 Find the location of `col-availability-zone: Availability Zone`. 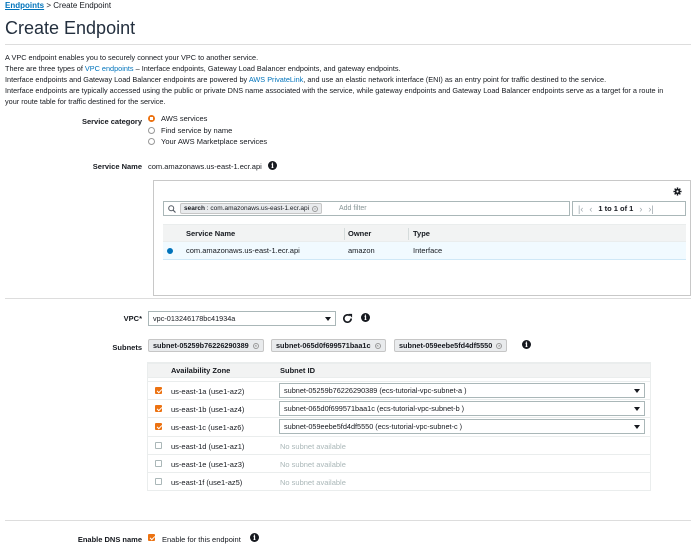

col-availability-zone: Availability Zone is located at coordinates (201, 370).